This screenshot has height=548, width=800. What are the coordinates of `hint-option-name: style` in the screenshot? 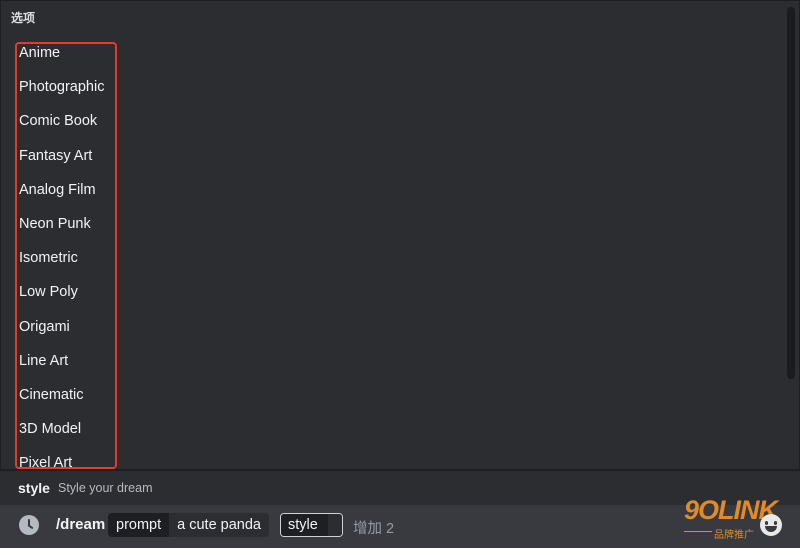 It's located at (34, 488).